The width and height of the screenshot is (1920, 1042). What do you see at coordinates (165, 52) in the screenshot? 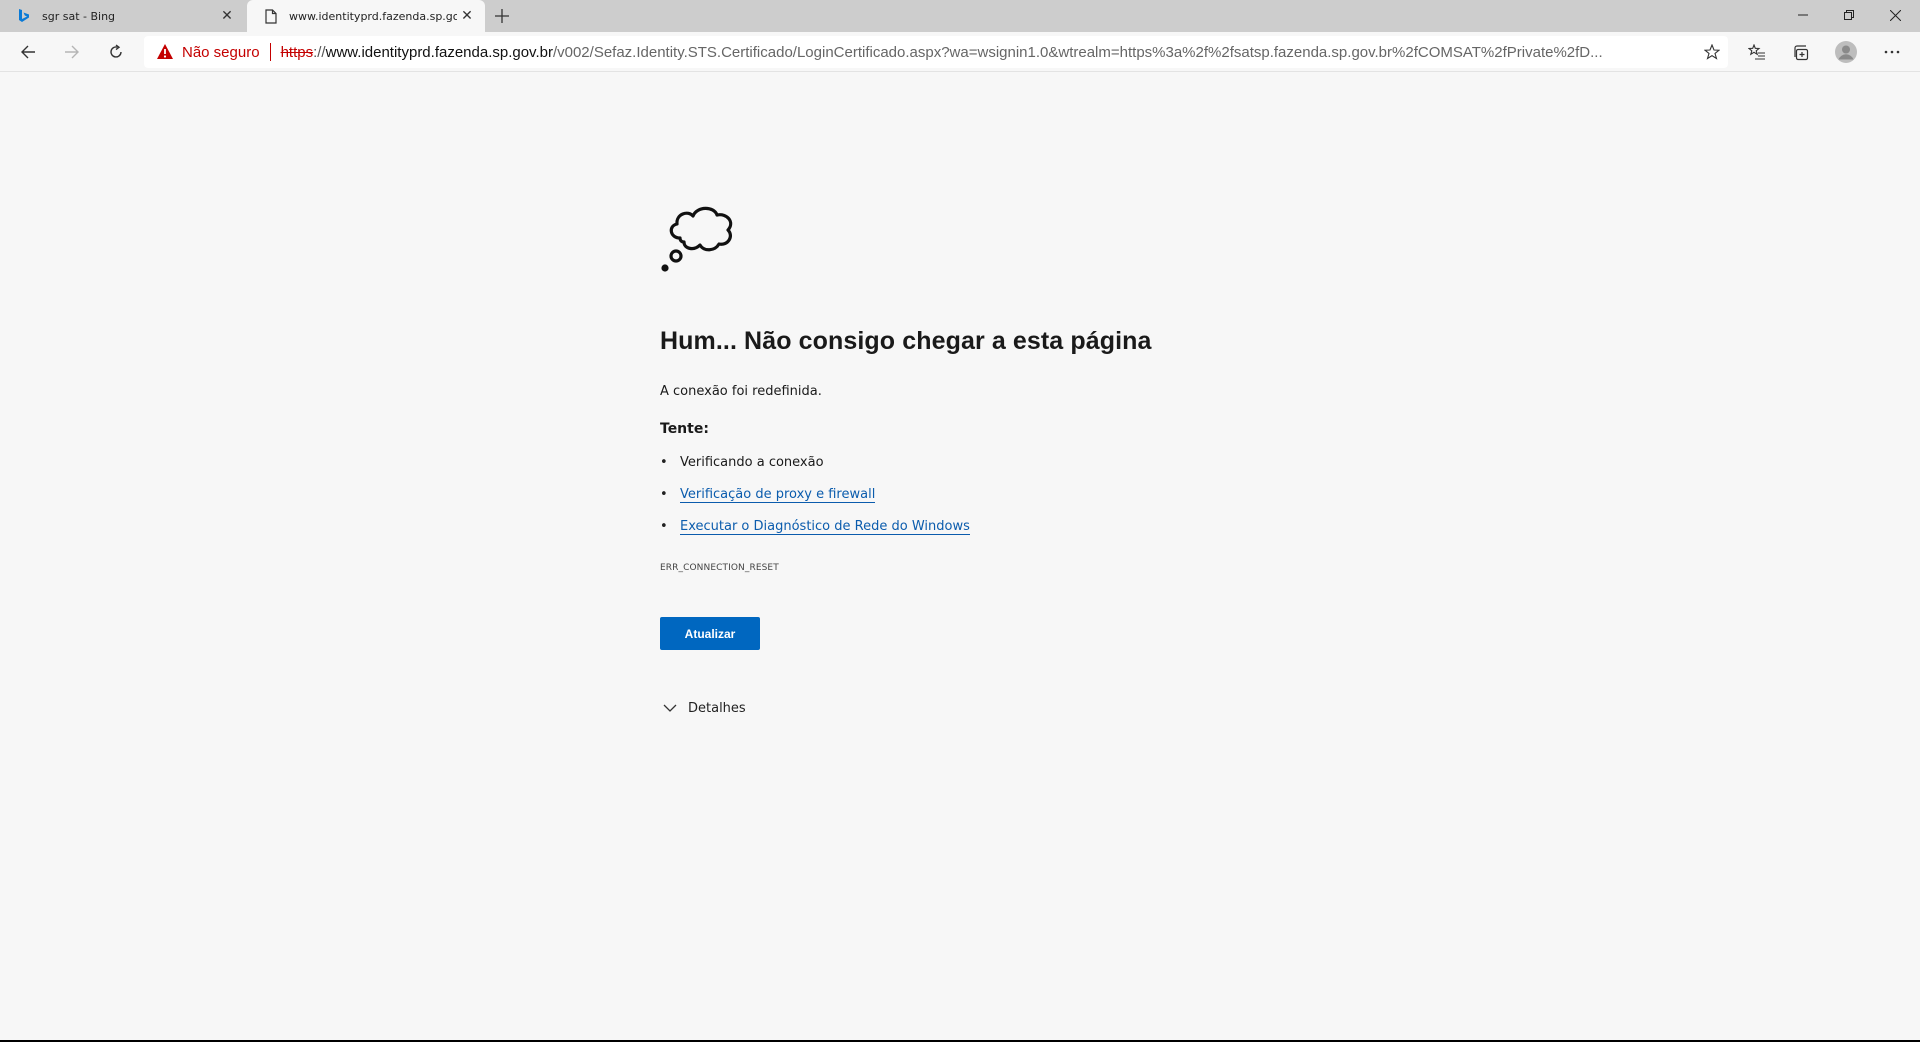
I see `warning-icon` at bounding box center [165, 52].